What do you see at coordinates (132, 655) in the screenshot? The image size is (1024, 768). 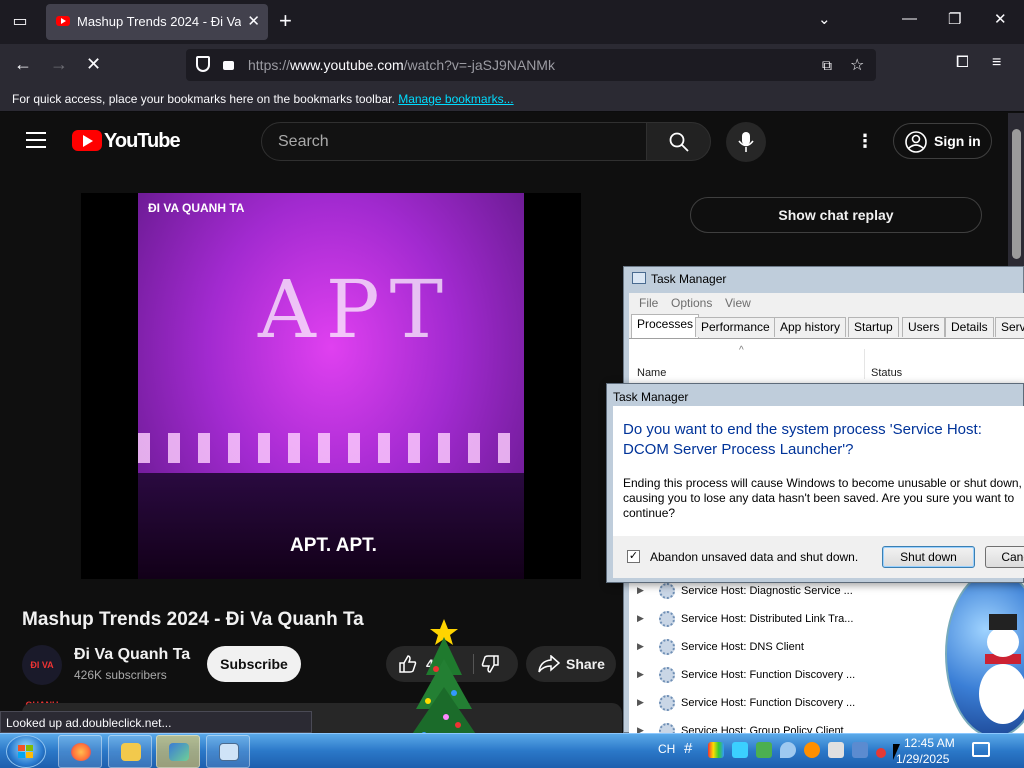 I see `channel-name: Đi Va Quanh Ta` at bounding box center [132, 655].